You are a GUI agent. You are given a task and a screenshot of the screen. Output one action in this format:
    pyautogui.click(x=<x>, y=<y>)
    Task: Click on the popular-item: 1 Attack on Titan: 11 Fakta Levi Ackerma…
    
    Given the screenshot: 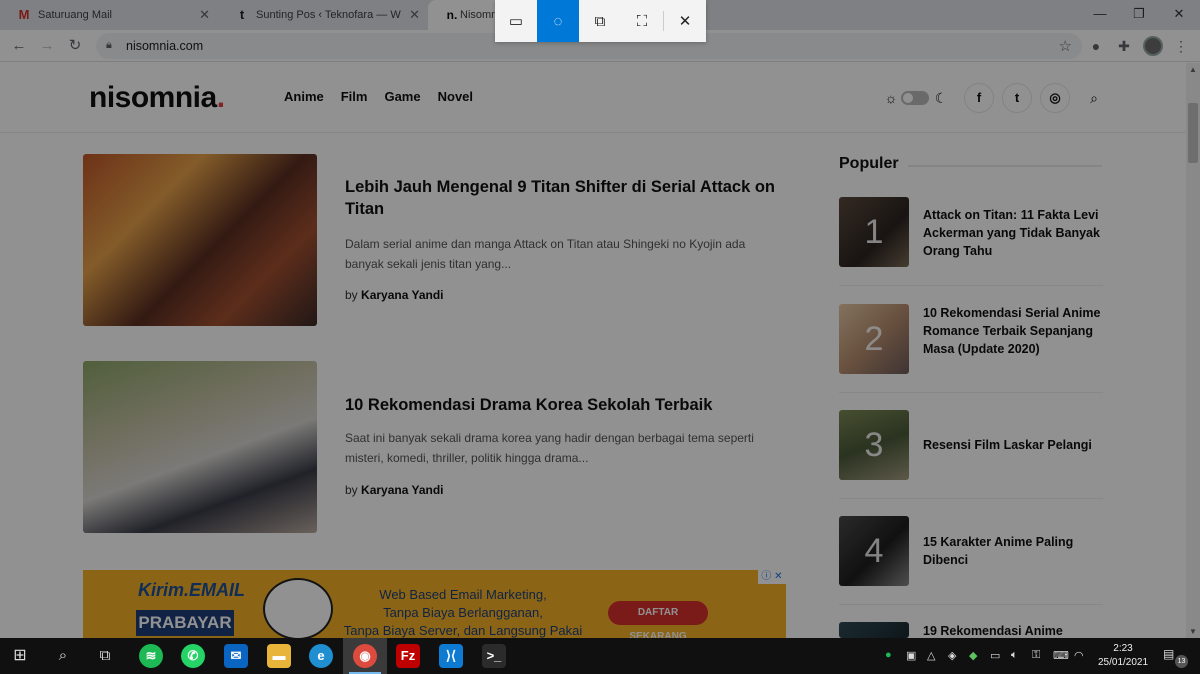 What is the action you would take?
    pyautogui.click(x=971, y=247)
    